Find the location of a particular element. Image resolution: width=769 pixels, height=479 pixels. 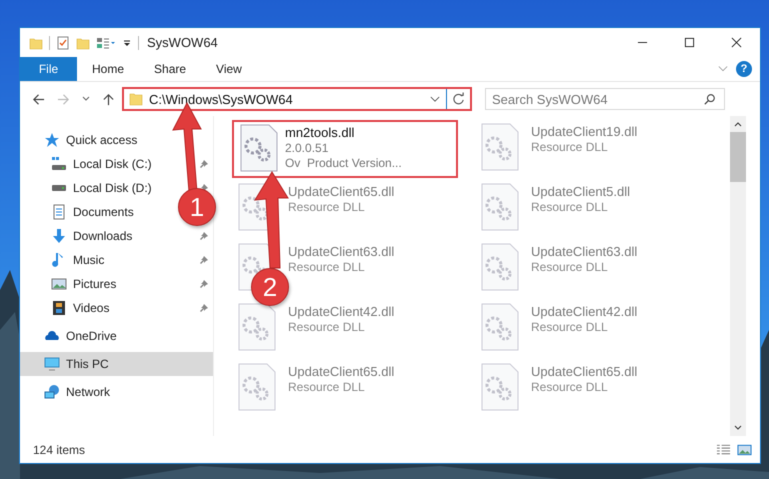

maximize-icon is located at coordinates (689, 42).